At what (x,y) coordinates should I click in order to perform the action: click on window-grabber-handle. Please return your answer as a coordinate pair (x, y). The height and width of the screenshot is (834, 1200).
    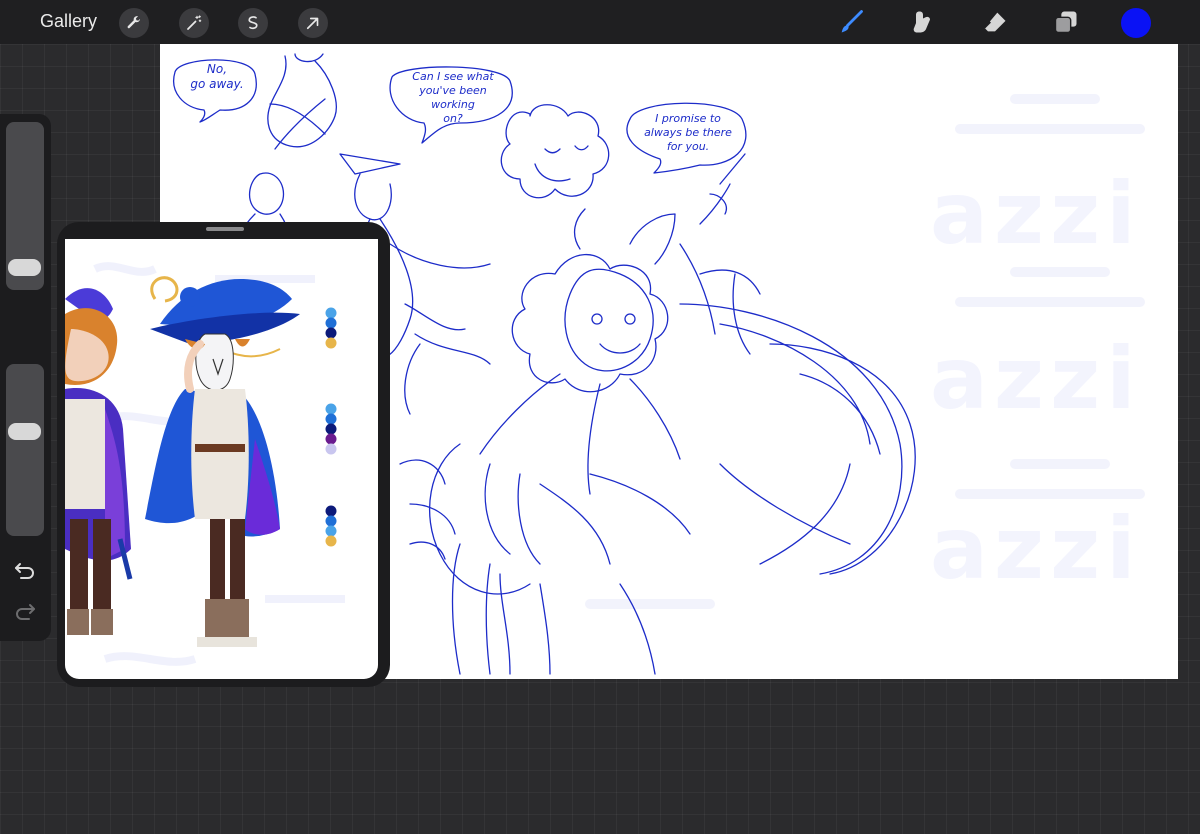
    Looking at the image, I should click on (225, 229).